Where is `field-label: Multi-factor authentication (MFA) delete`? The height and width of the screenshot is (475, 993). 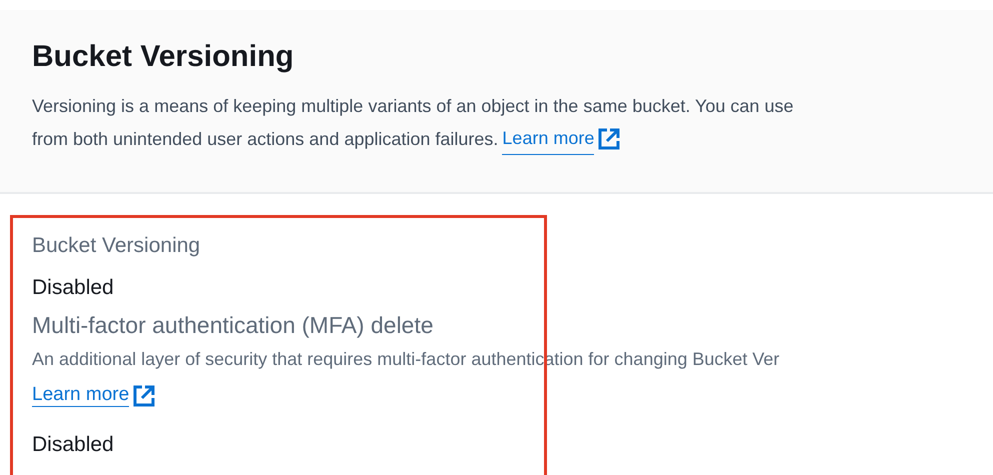
field-label: Multi-factor authentication (MFA) delete is located at coordinates (233, 325).